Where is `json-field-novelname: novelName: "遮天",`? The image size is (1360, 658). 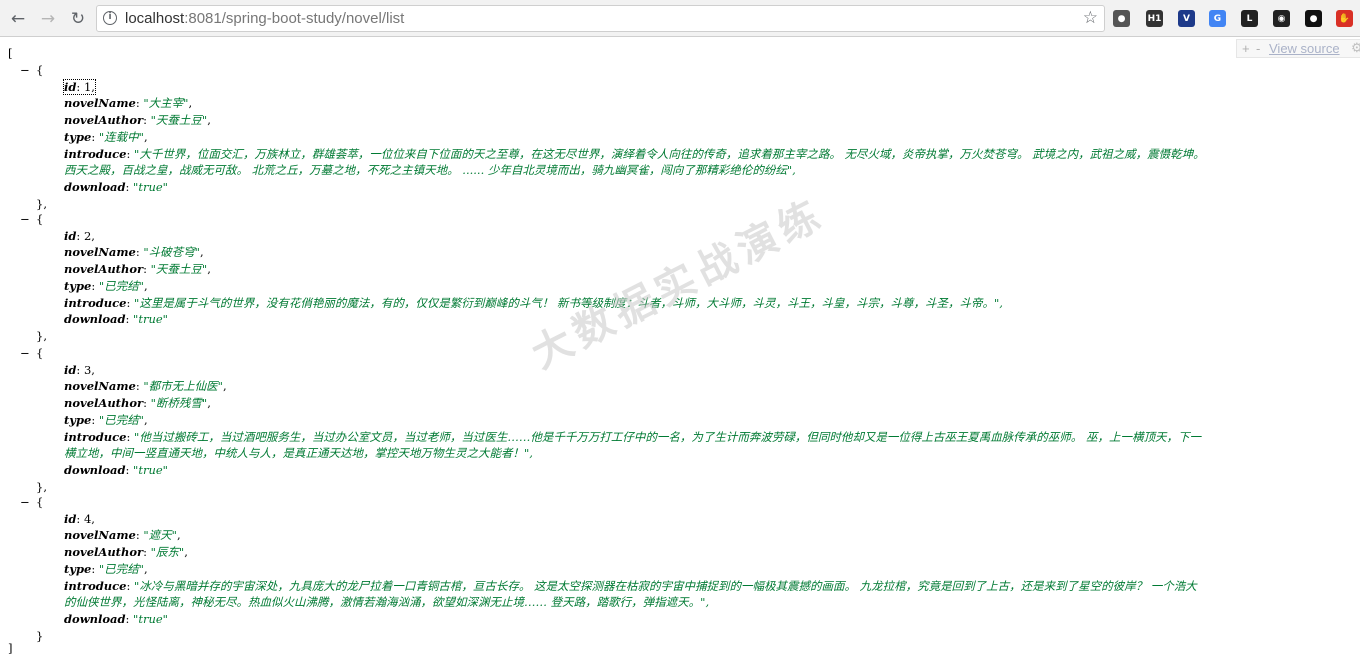 json-field-novelname: novelName: "遮天", is located at coordinates (122, 535).